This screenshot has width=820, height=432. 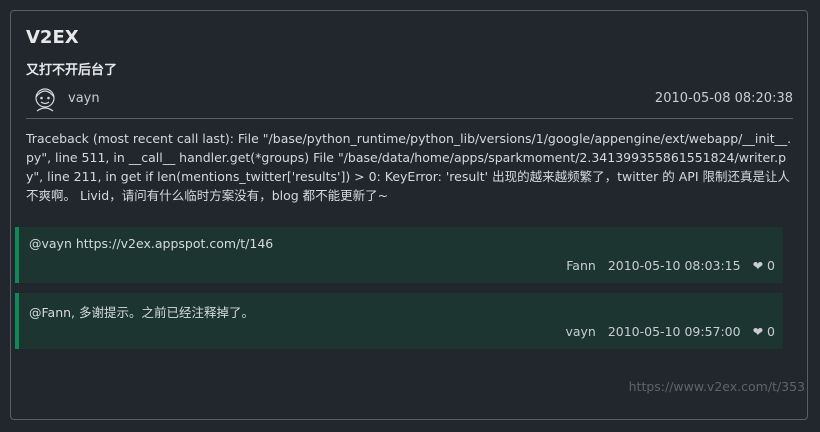 I want to click on author-row: vayn 2010-05-08 08:20:38, so click(x=409, y=100).